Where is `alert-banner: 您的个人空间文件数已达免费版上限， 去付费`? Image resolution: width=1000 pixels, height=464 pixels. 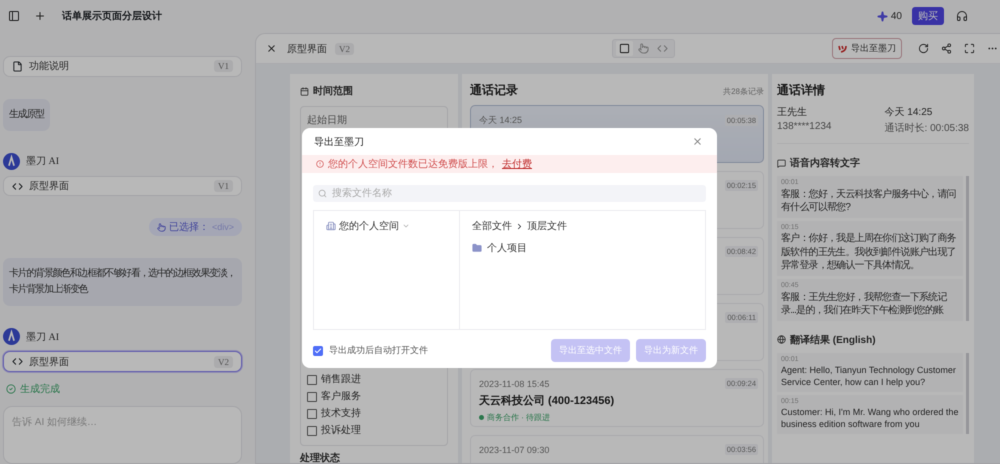
alert-banner: 您的个人空间文件数已达免费版上限， 去付费 is located at coordinates (509, 164).